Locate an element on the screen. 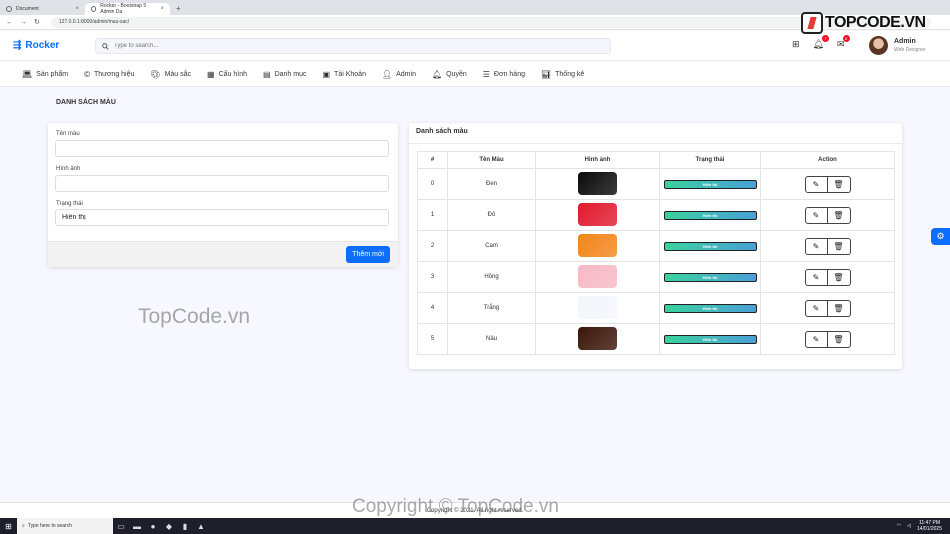 The image size is (950, 534). apps-grid-icon: ⊞ is located at coordinates (796, 44).